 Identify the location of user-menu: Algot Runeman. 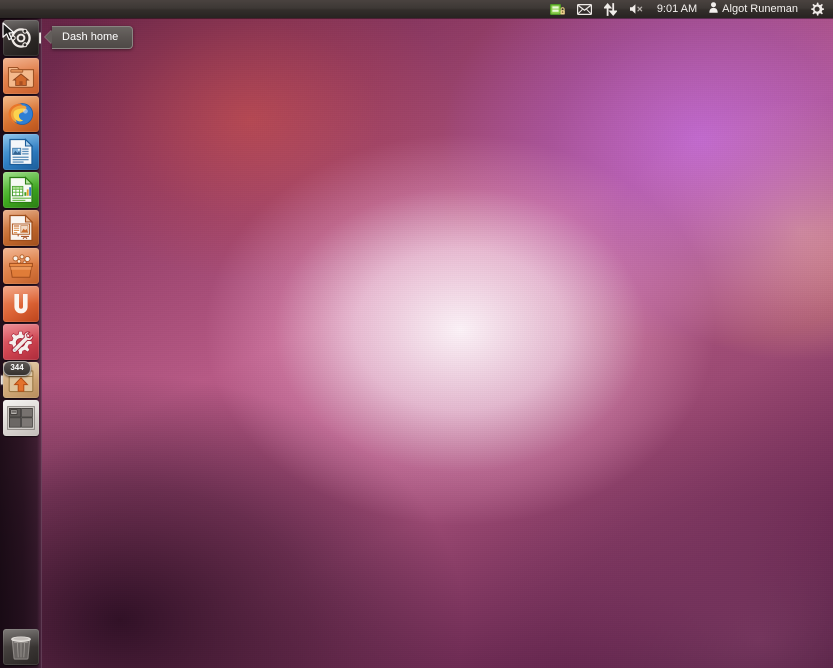
(754, 9).